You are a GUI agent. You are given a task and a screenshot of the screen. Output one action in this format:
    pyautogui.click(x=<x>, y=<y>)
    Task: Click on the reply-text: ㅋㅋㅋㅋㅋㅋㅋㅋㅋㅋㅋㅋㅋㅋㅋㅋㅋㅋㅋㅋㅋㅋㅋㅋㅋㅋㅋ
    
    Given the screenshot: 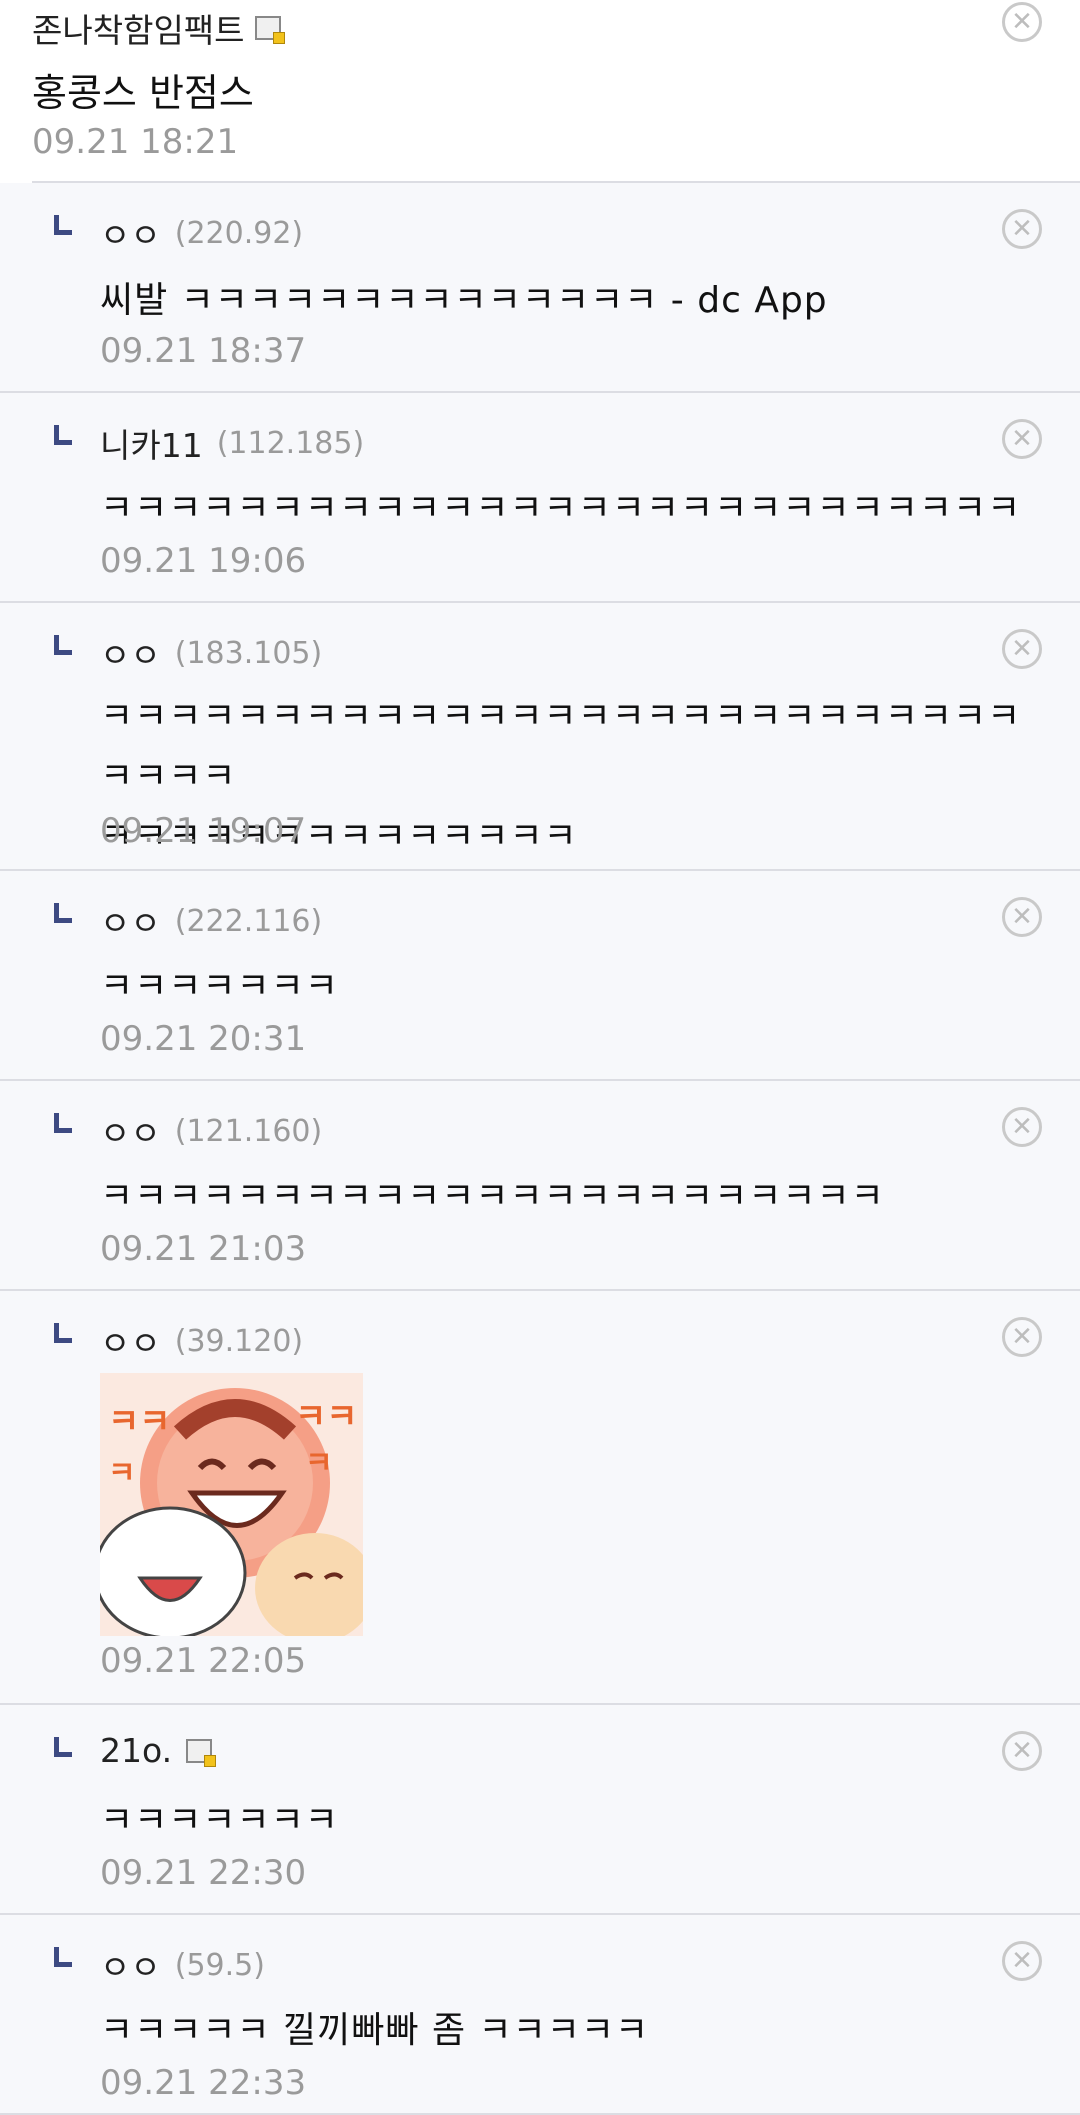 What is the action you would take?
    pyautogui.click(x=561, y=508)
    